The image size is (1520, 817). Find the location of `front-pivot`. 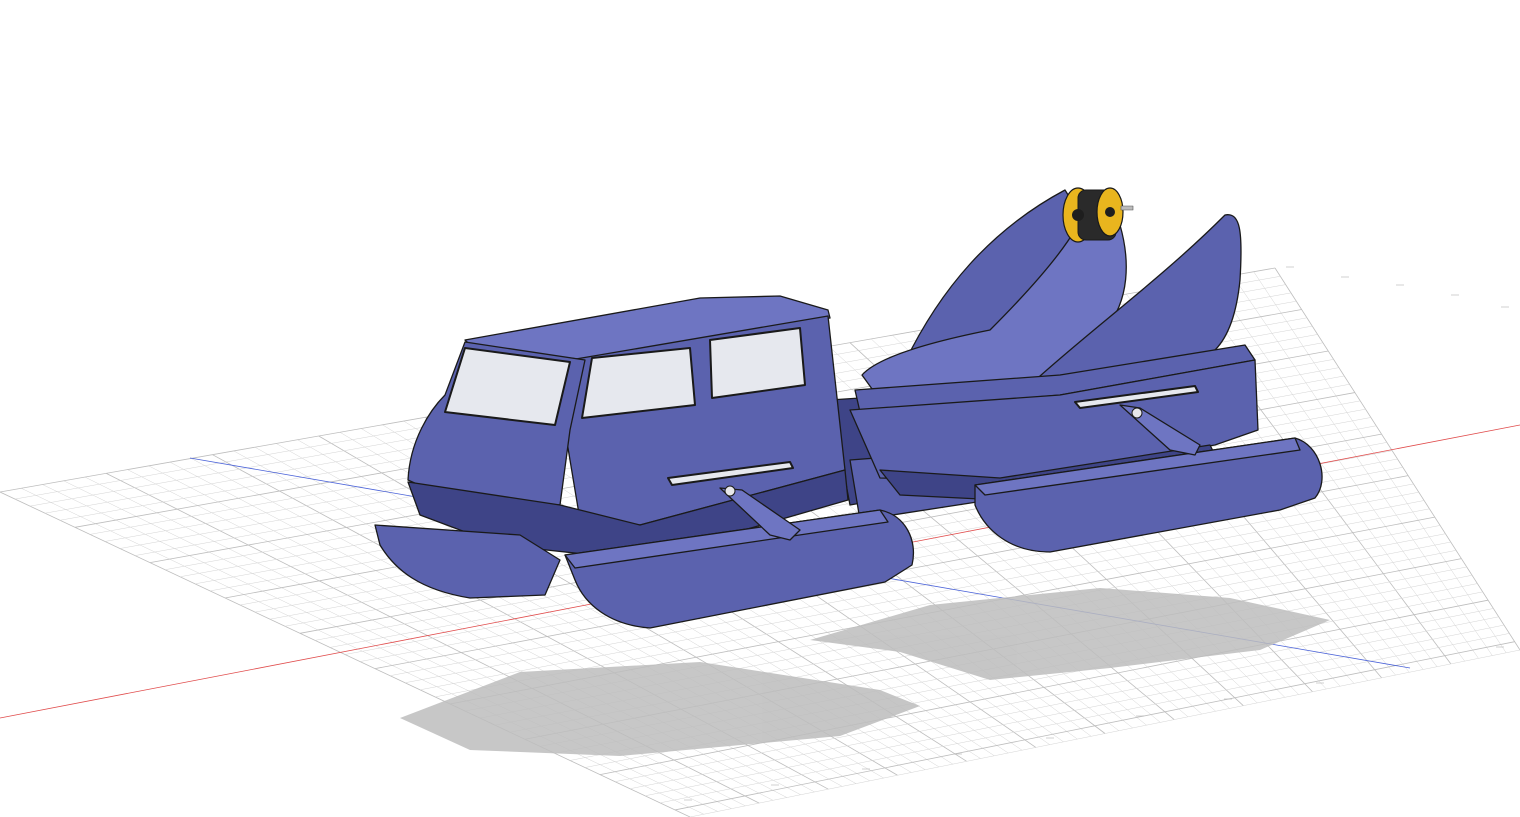

front-pivot is located at coordinates (730, 491).